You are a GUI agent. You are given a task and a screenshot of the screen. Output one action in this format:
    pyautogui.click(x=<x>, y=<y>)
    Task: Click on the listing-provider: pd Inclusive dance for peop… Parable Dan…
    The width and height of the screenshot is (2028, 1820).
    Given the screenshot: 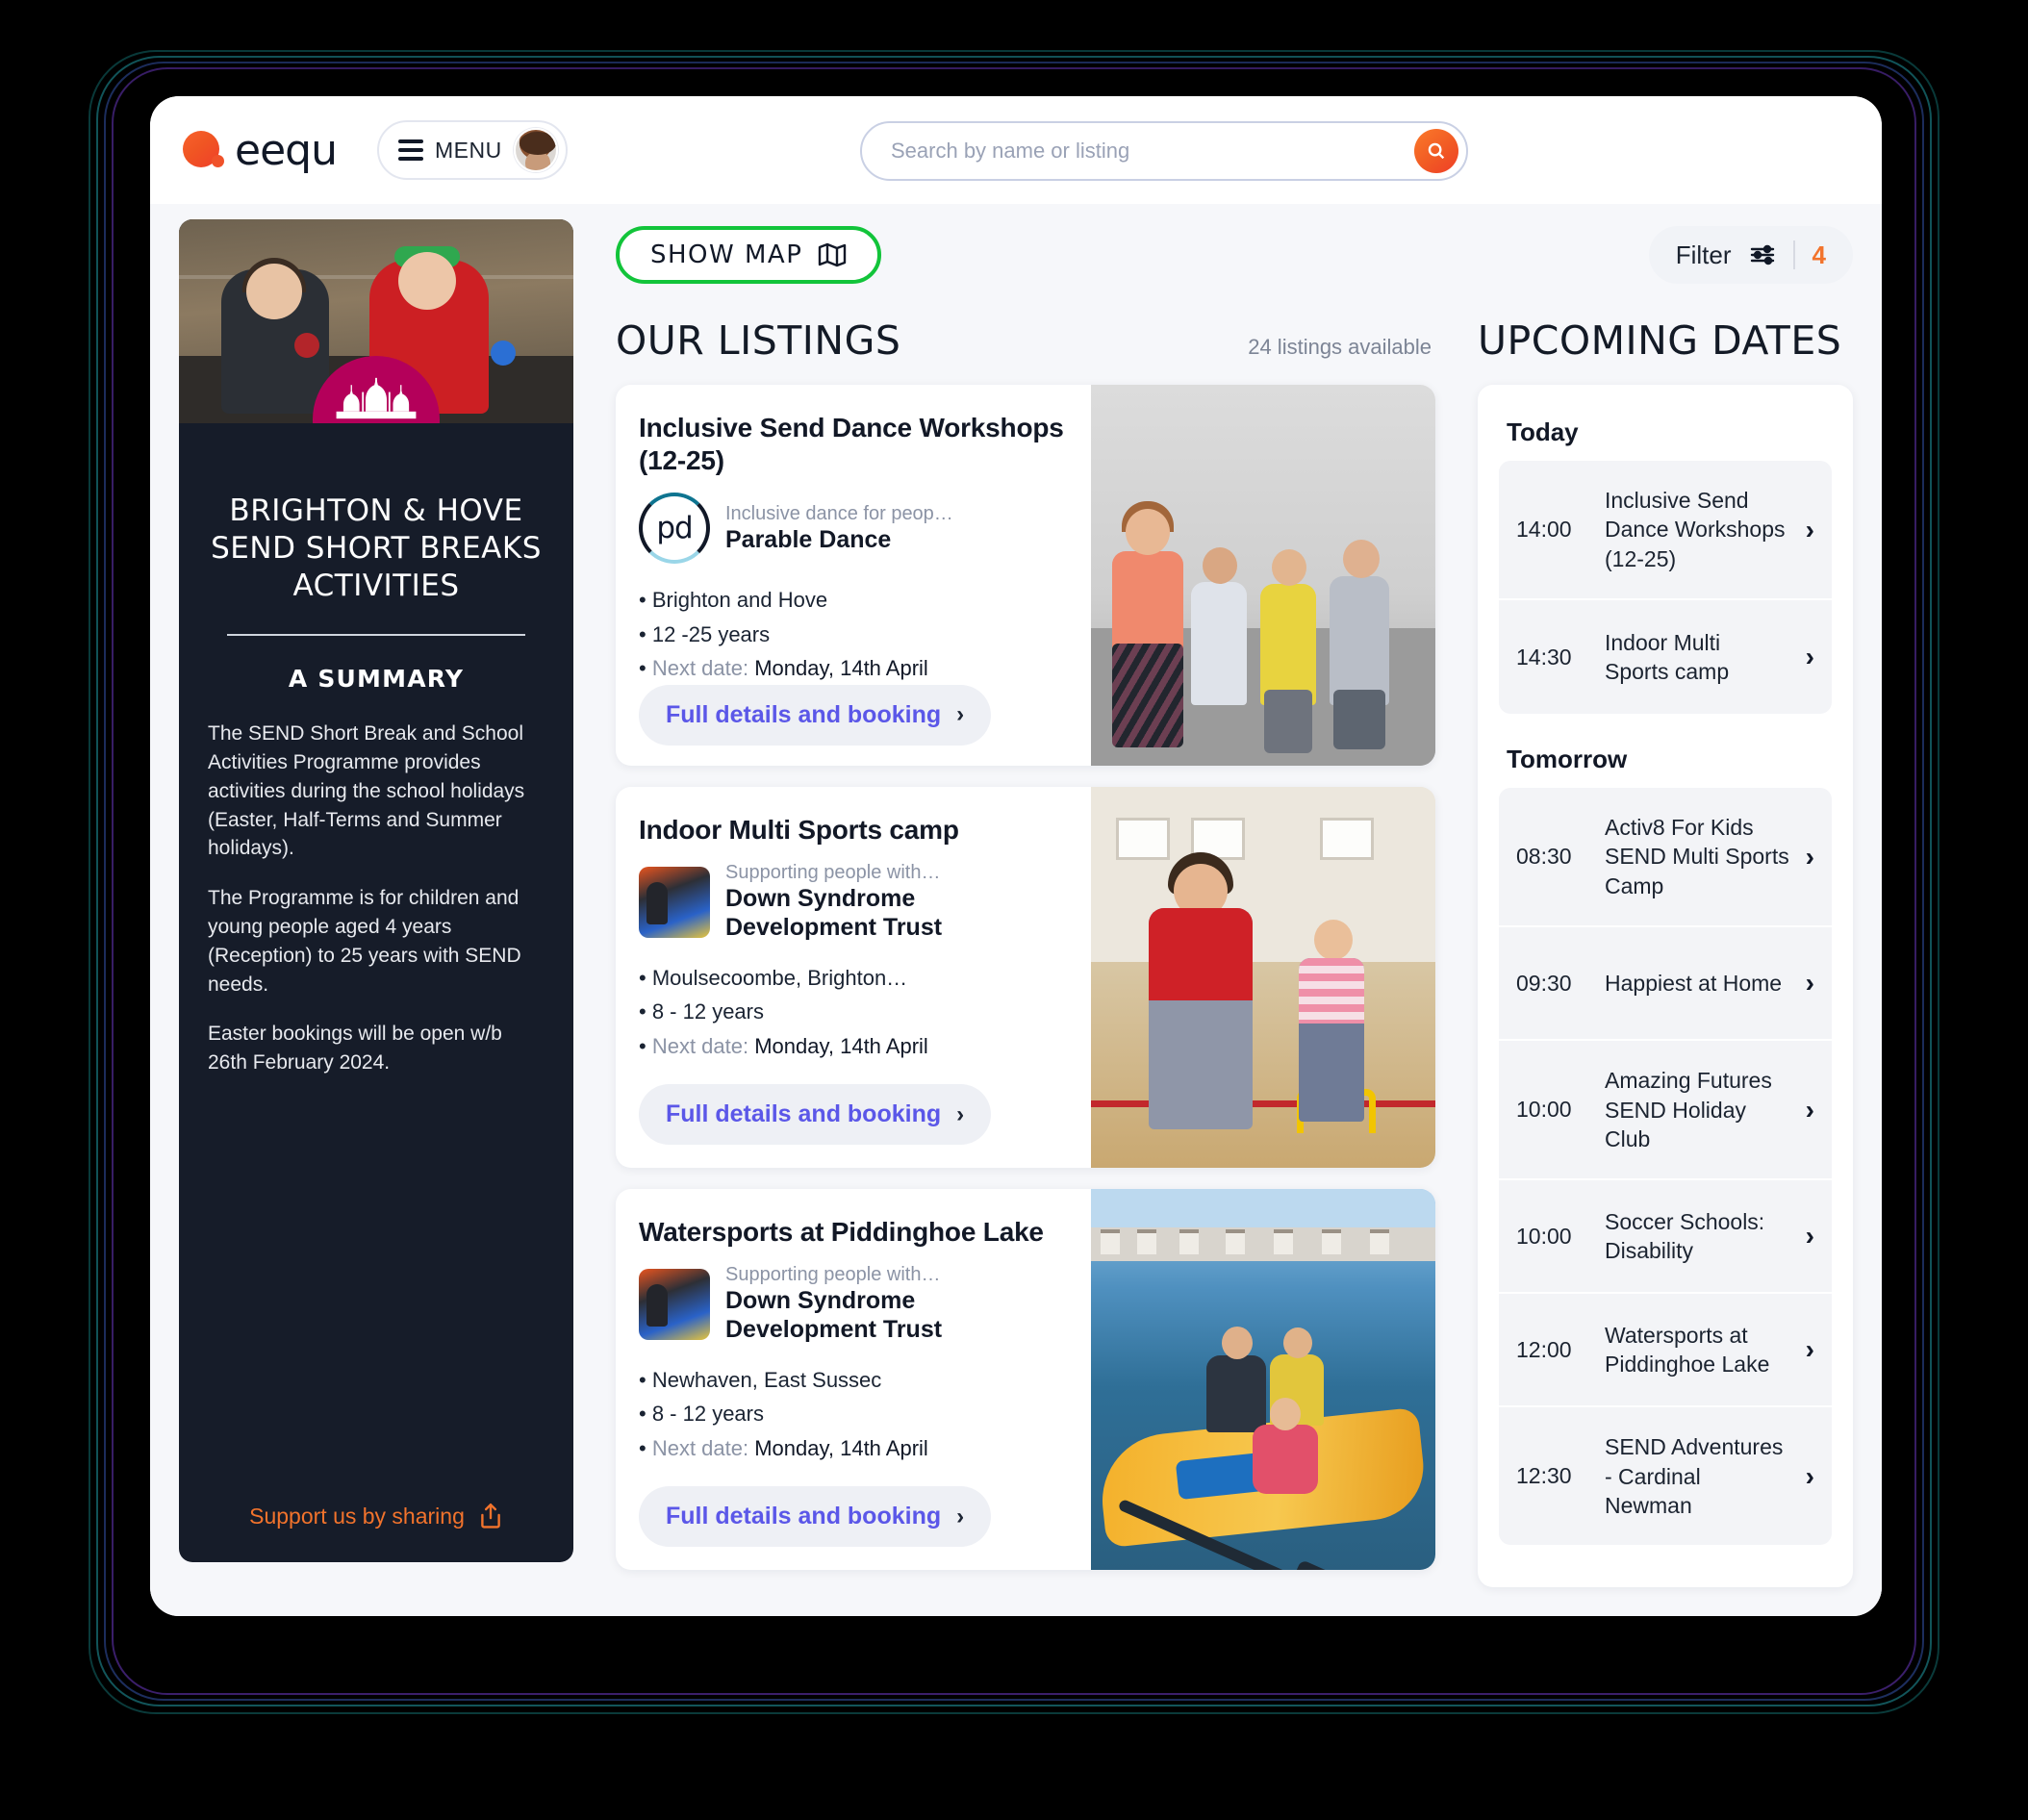 What is the action you would take?
    pyautogui.click(x=852, y=529)
    